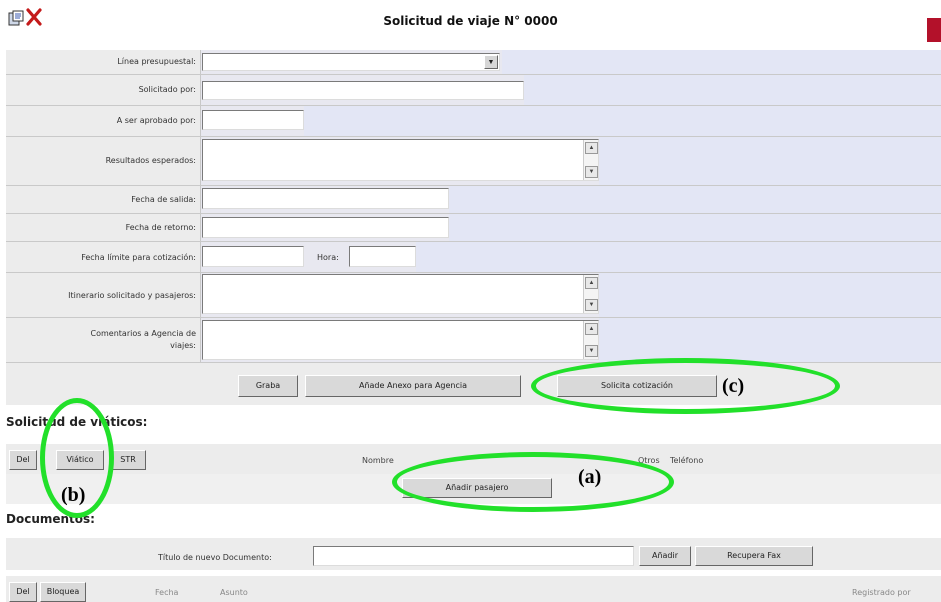 This screenshot has height=602, width=941. I want to click on label-solicitado-por: Solicitado por:, so click(167, 89).